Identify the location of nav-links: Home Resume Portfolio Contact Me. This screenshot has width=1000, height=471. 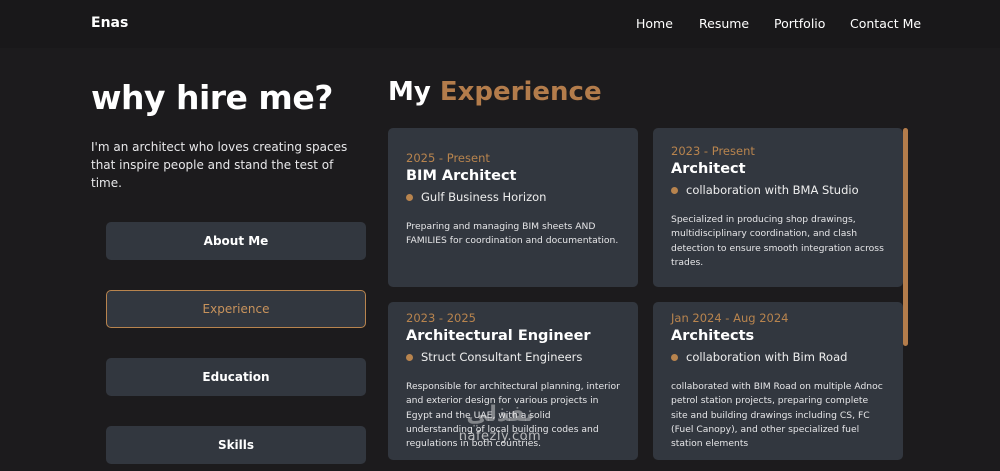
(500, 26).